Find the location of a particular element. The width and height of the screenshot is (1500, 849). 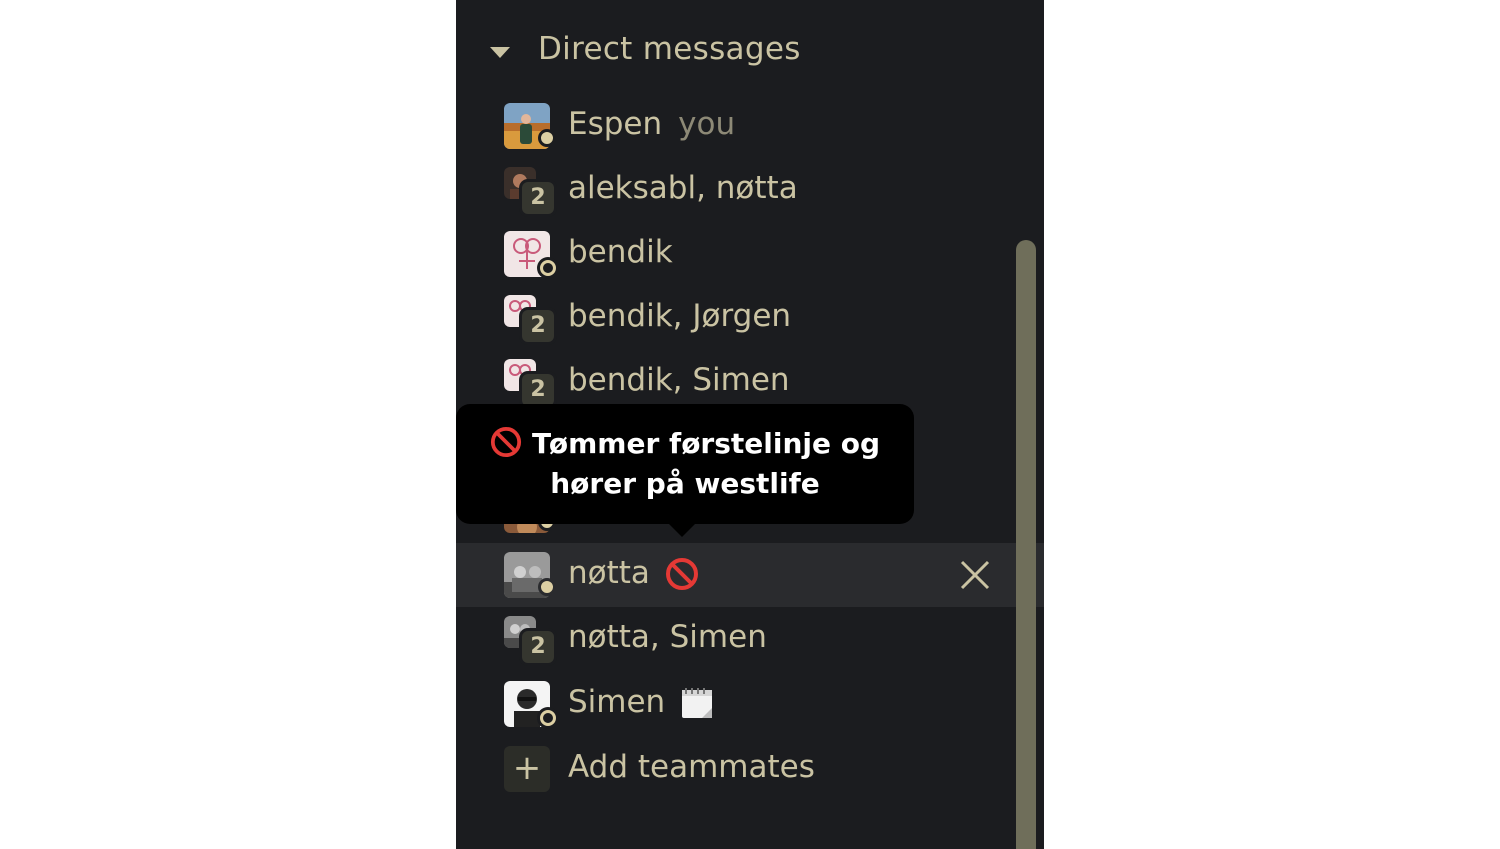

dm-row-aleksabl-notta: 2 aleksabl, nøtta is located at coordinates (736, 190).